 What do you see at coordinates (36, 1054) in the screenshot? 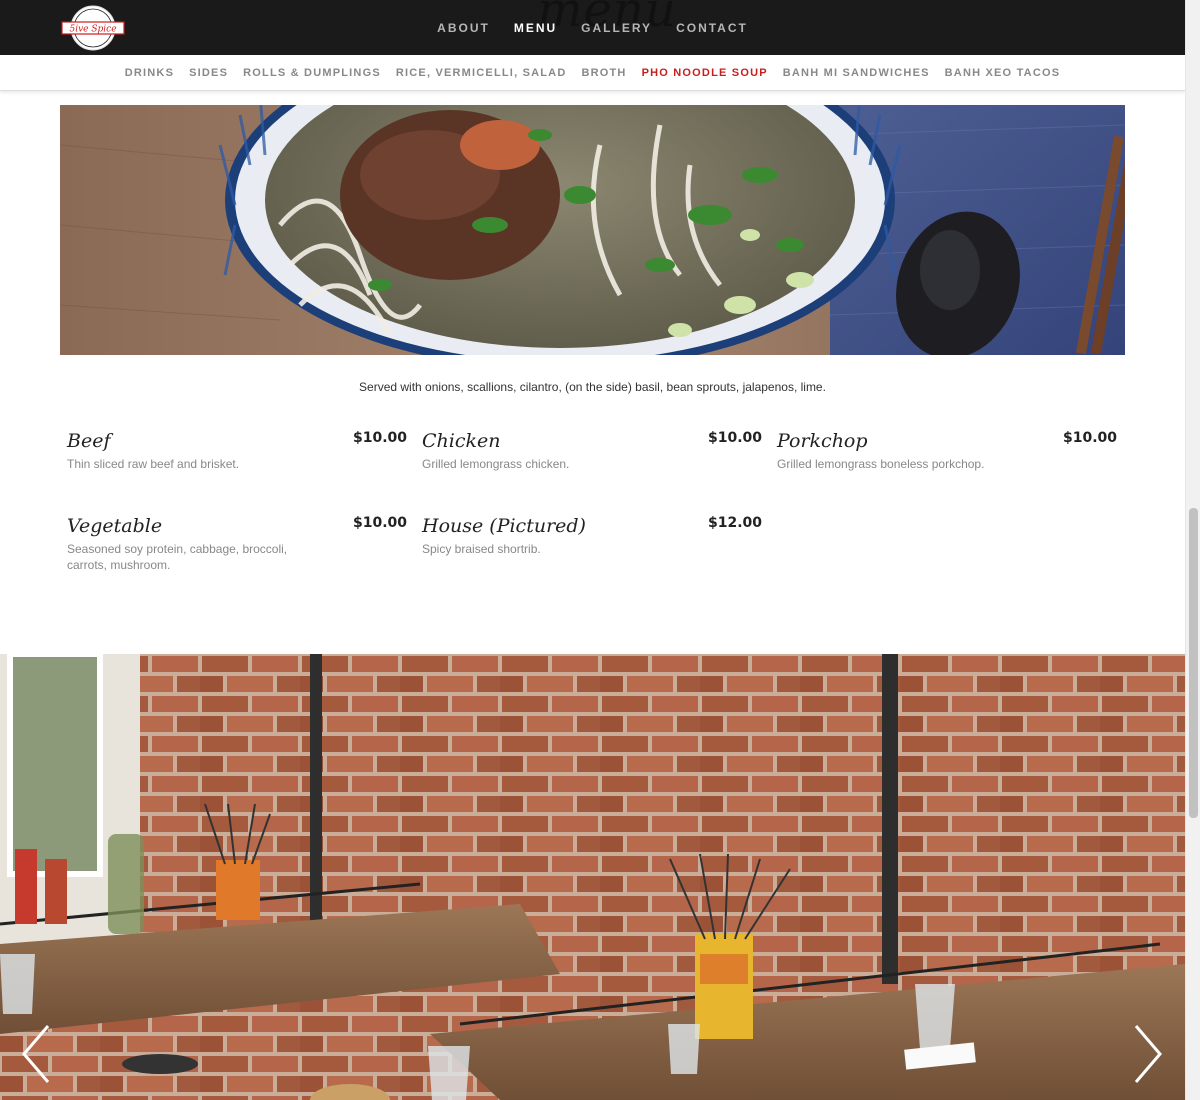
I see `slideshow-prev-arrow-icon` at bounding box center [36, 1054].